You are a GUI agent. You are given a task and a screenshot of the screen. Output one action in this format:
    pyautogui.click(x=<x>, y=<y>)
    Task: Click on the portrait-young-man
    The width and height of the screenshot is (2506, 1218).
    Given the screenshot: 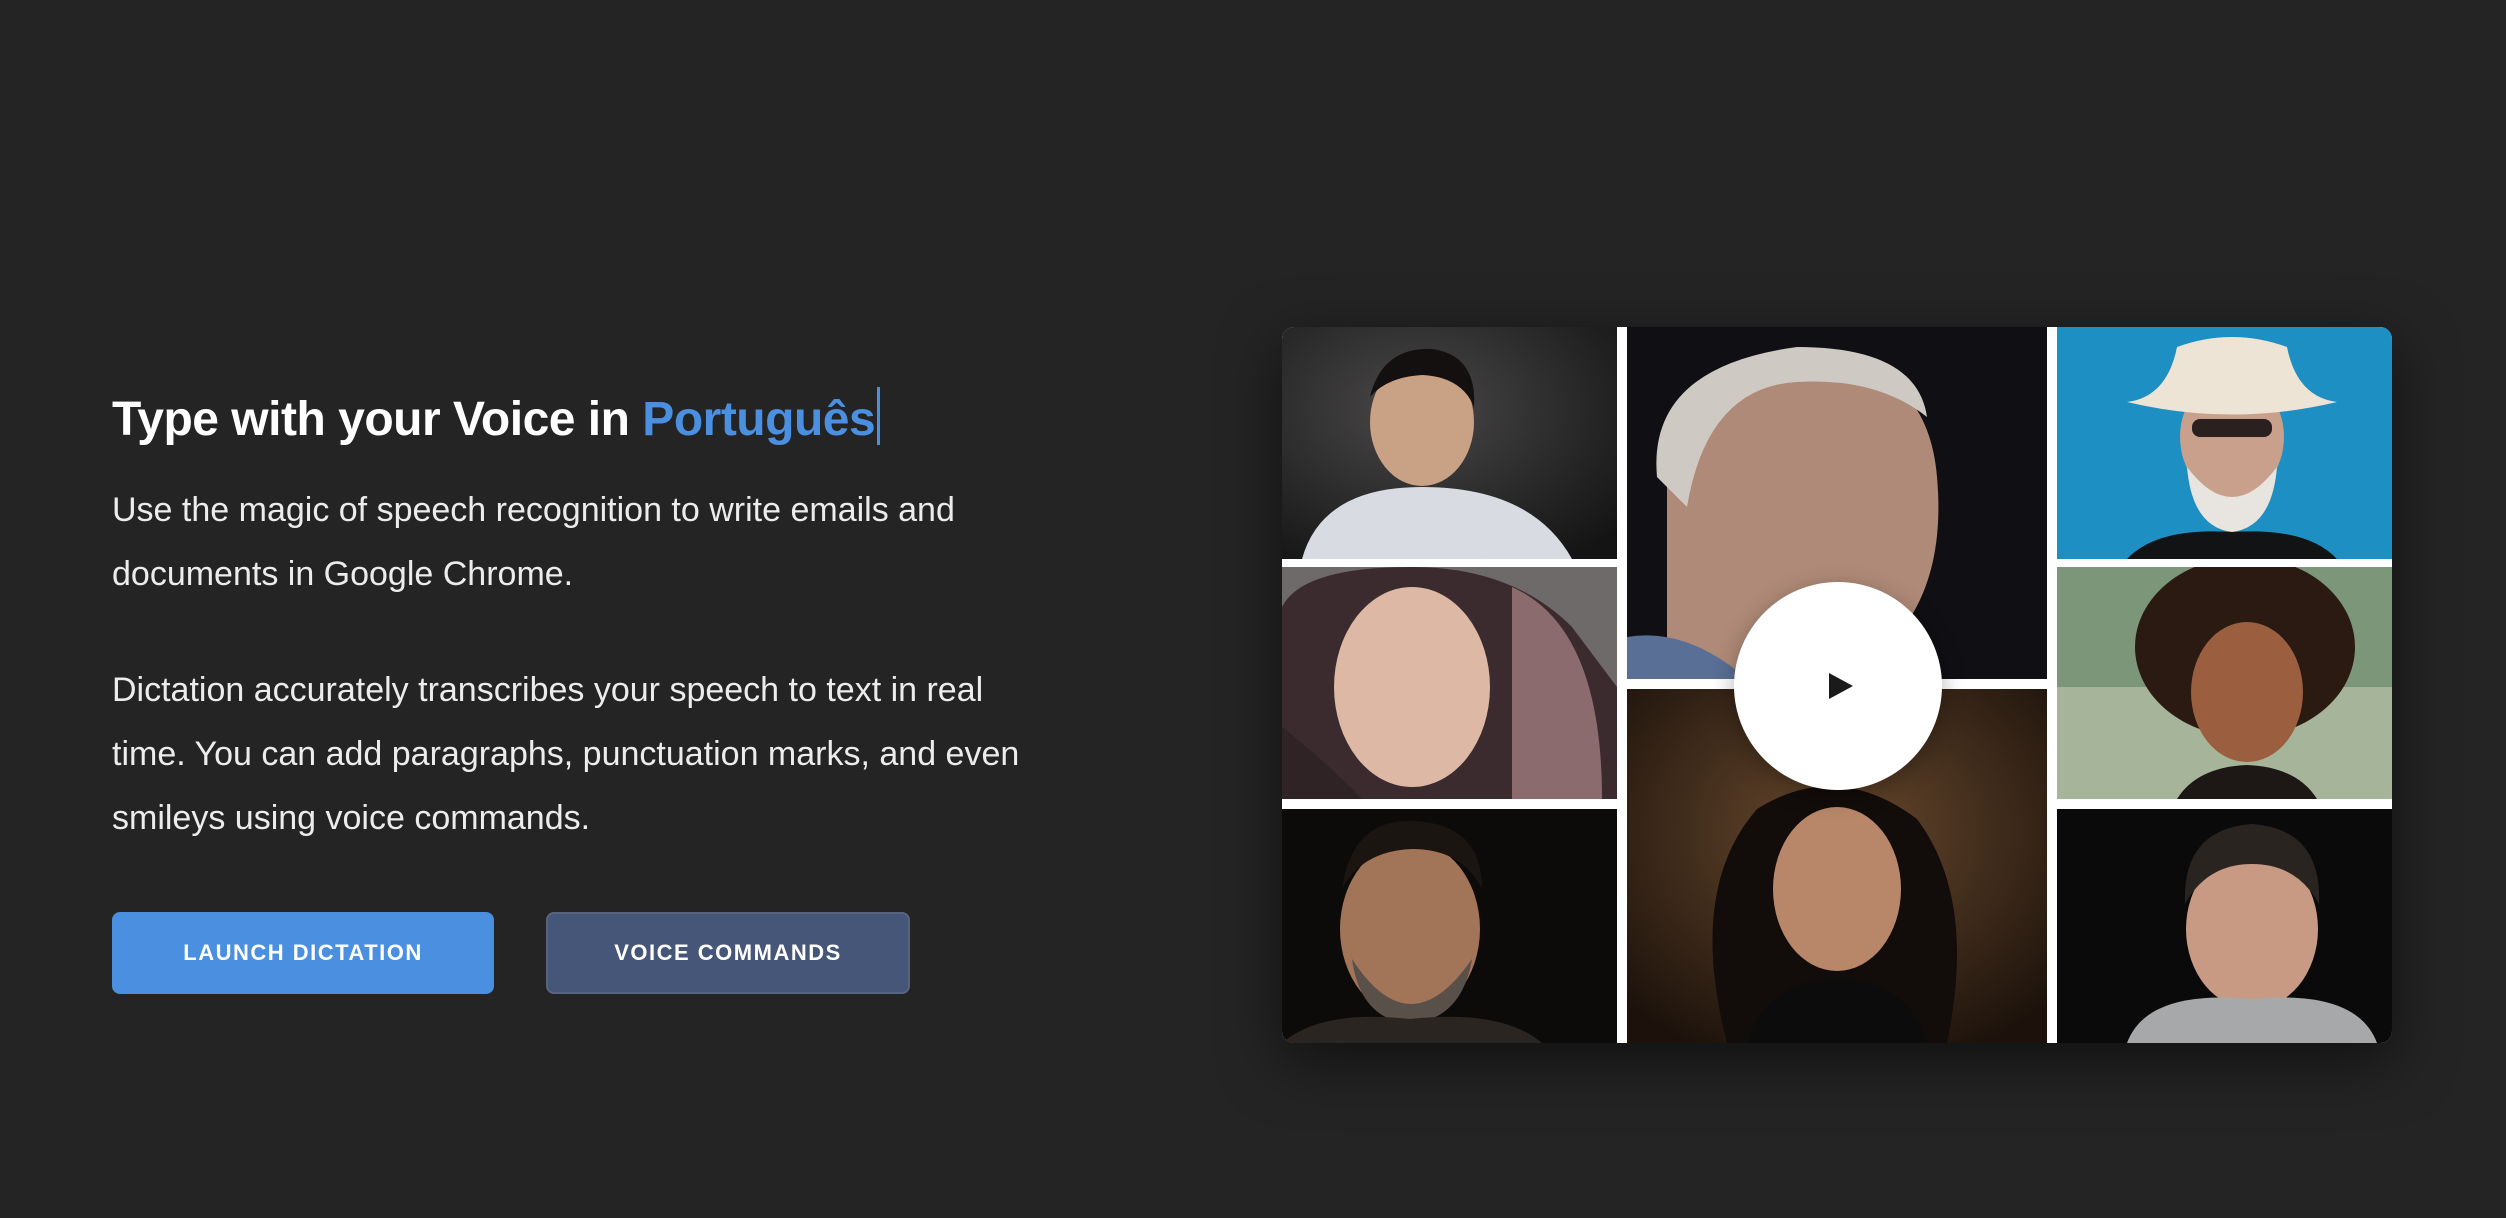 What is the action you would take?
    pyautogui.click(x=1449, y=443)
    